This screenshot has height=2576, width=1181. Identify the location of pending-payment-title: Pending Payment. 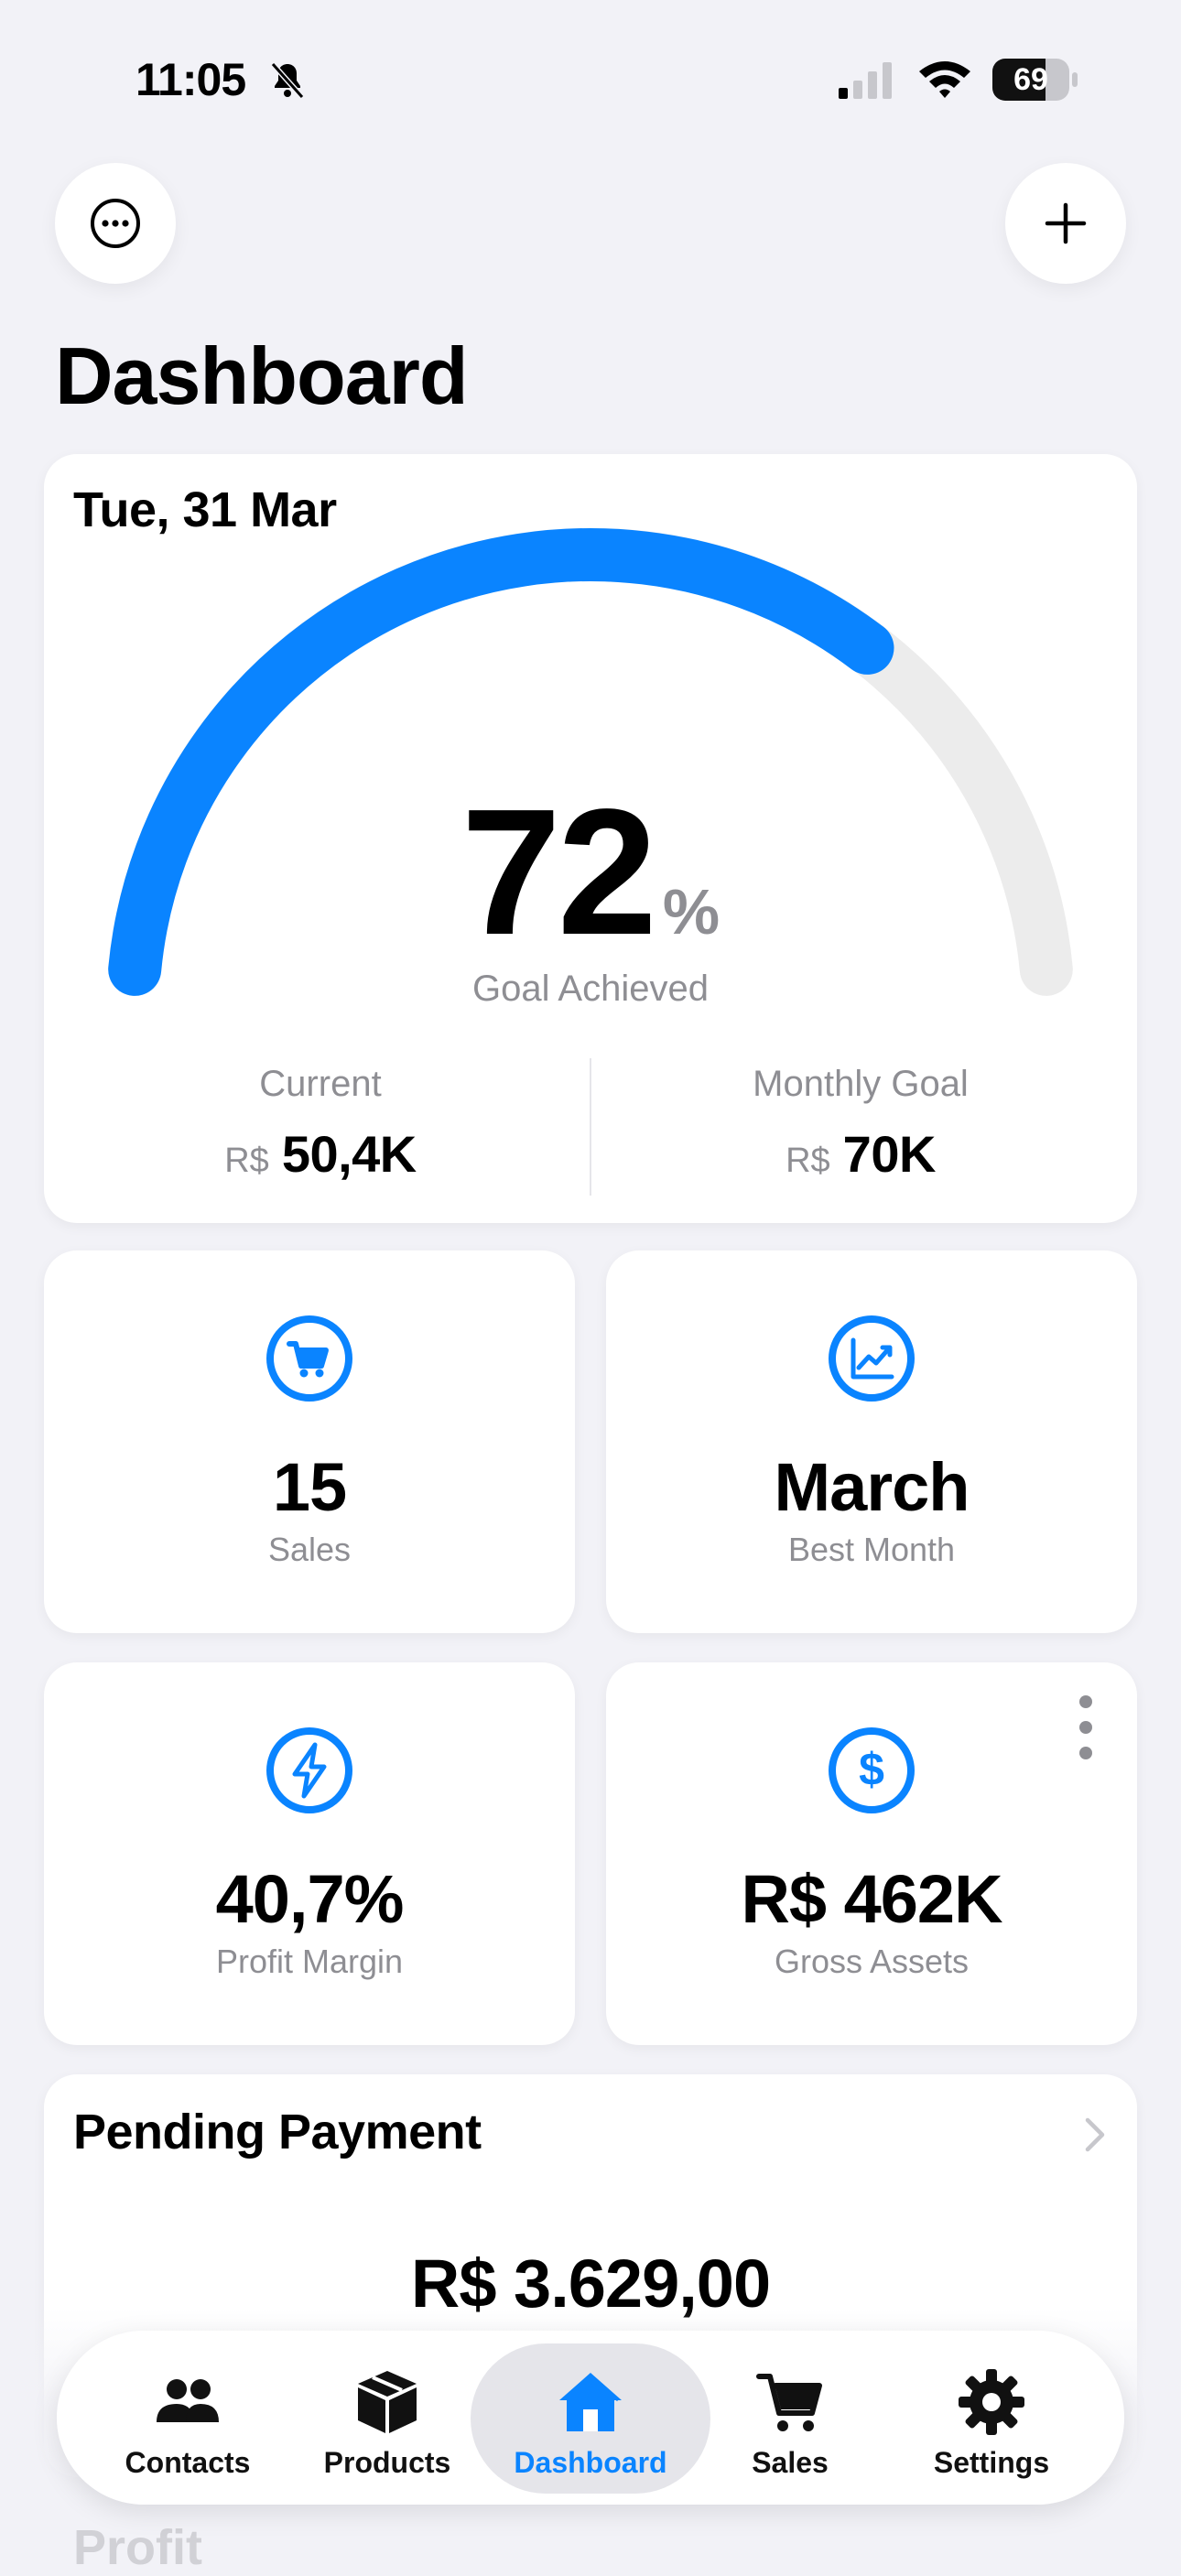
(277, 2132).